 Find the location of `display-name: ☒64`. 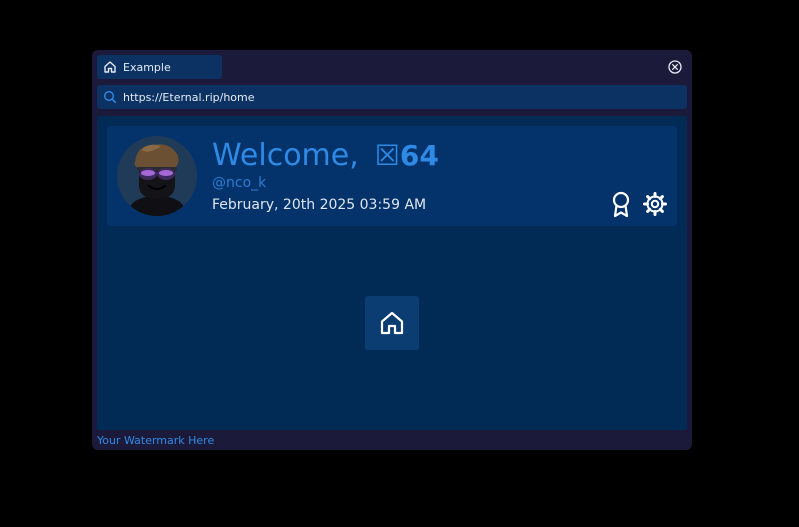

display-name: ☒64 is located at coordinates (406, 155).